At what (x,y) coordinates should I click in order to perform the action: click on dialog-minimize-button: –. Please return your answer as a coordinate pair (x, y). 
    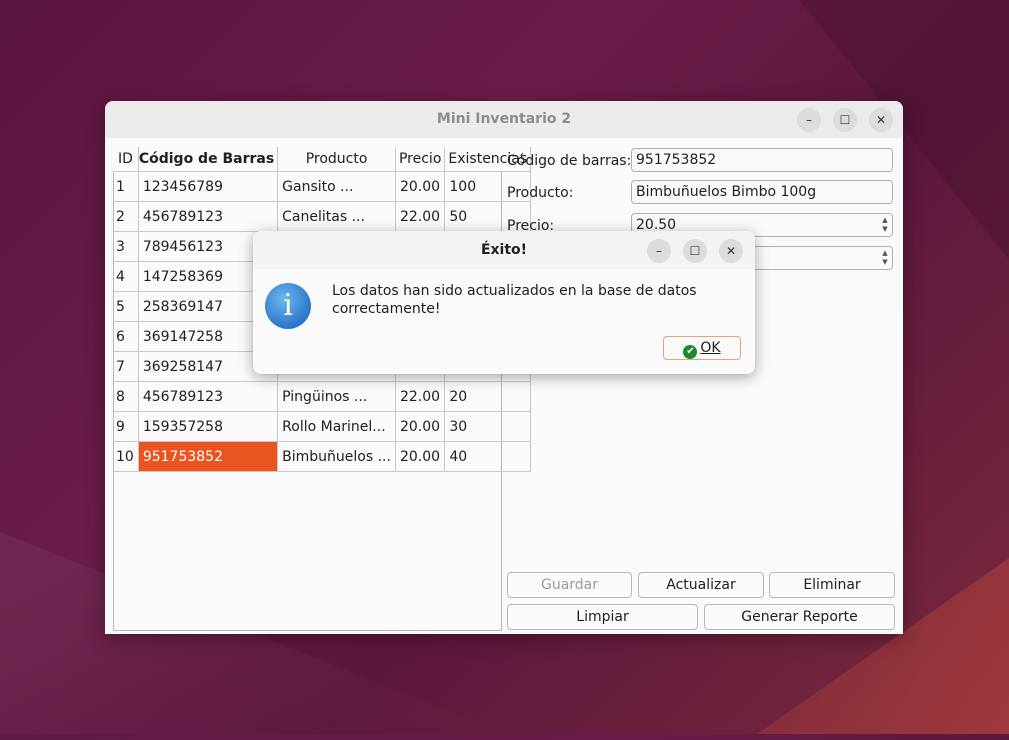
    Looking at the image, I should click on (659, 251).